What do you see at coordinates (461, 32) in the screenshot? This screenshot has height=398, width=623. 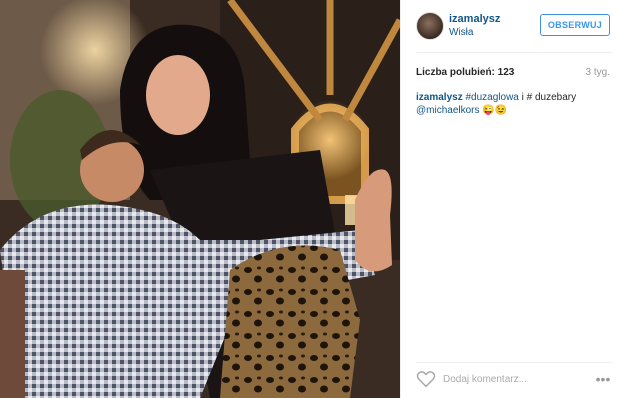 I see `location-link: Wisła` at bounding box center [461, 32].